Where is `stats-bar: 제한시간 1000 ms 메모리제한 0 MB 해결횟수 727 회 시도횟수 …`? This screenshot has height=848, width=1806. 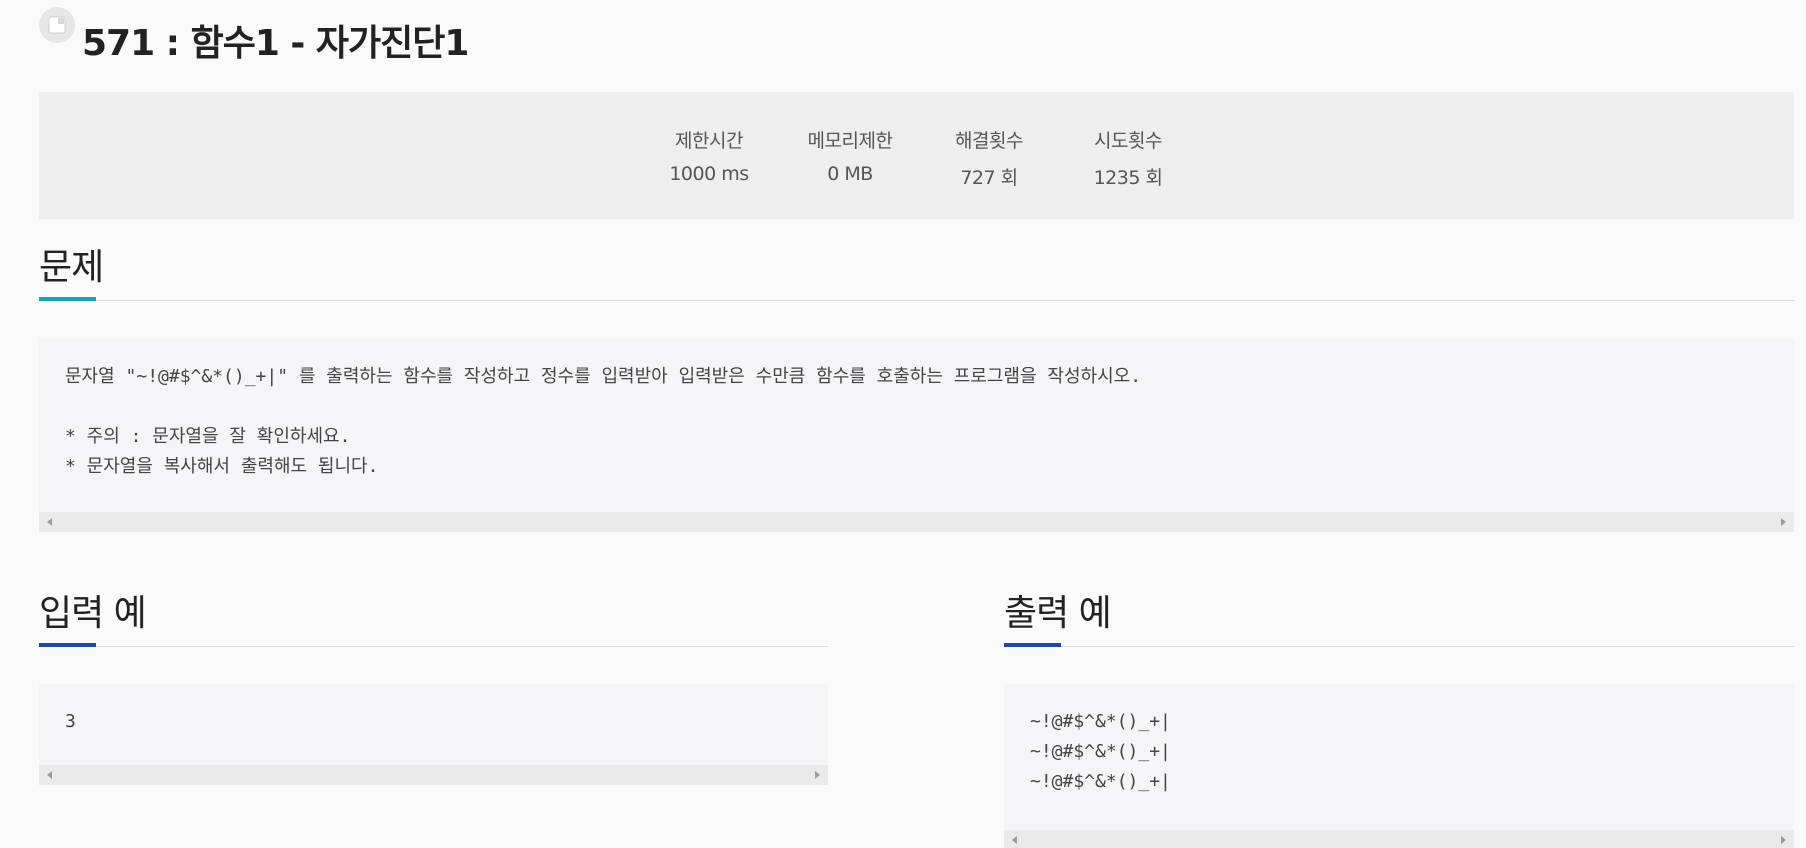 stats-bar: 제한시간 1000 ms 메모리제한 0 MB 해결횟수 727 회 시도횟수 … is located at coordinates (916, 155).